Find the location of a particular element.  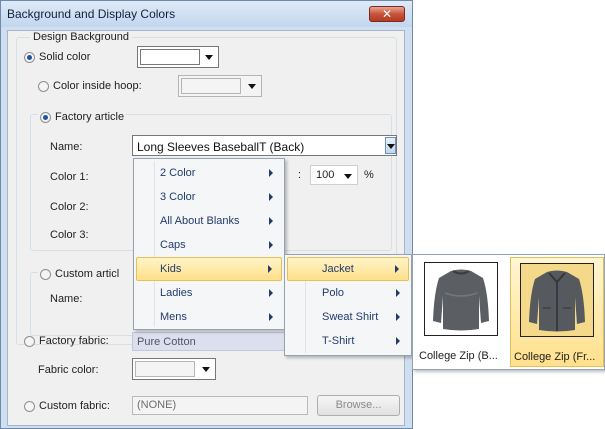

percent-value: 100 is located at coordinates (325, 175).